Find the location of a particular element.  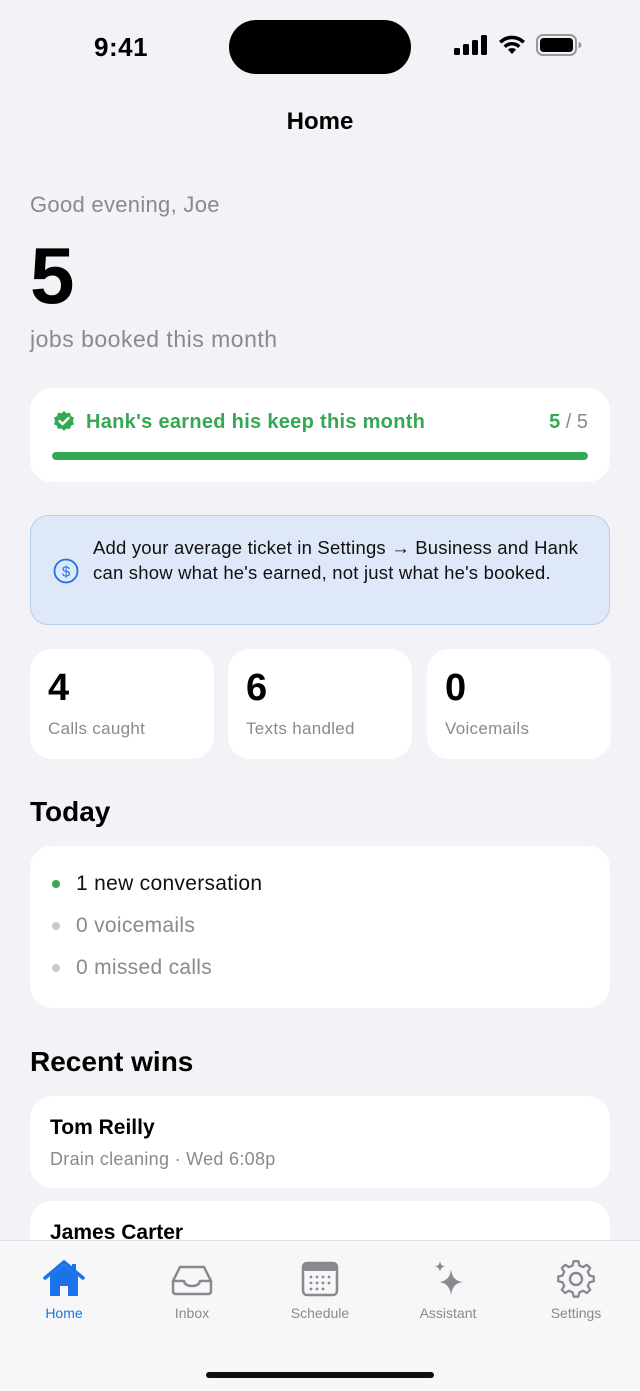

home-icon is located at coordinates (64, 1278).